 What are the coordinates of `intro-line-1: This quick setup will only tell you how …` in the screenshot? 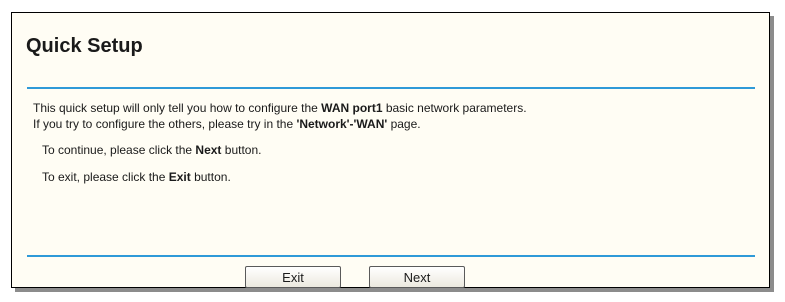 It's located at (280, 108).